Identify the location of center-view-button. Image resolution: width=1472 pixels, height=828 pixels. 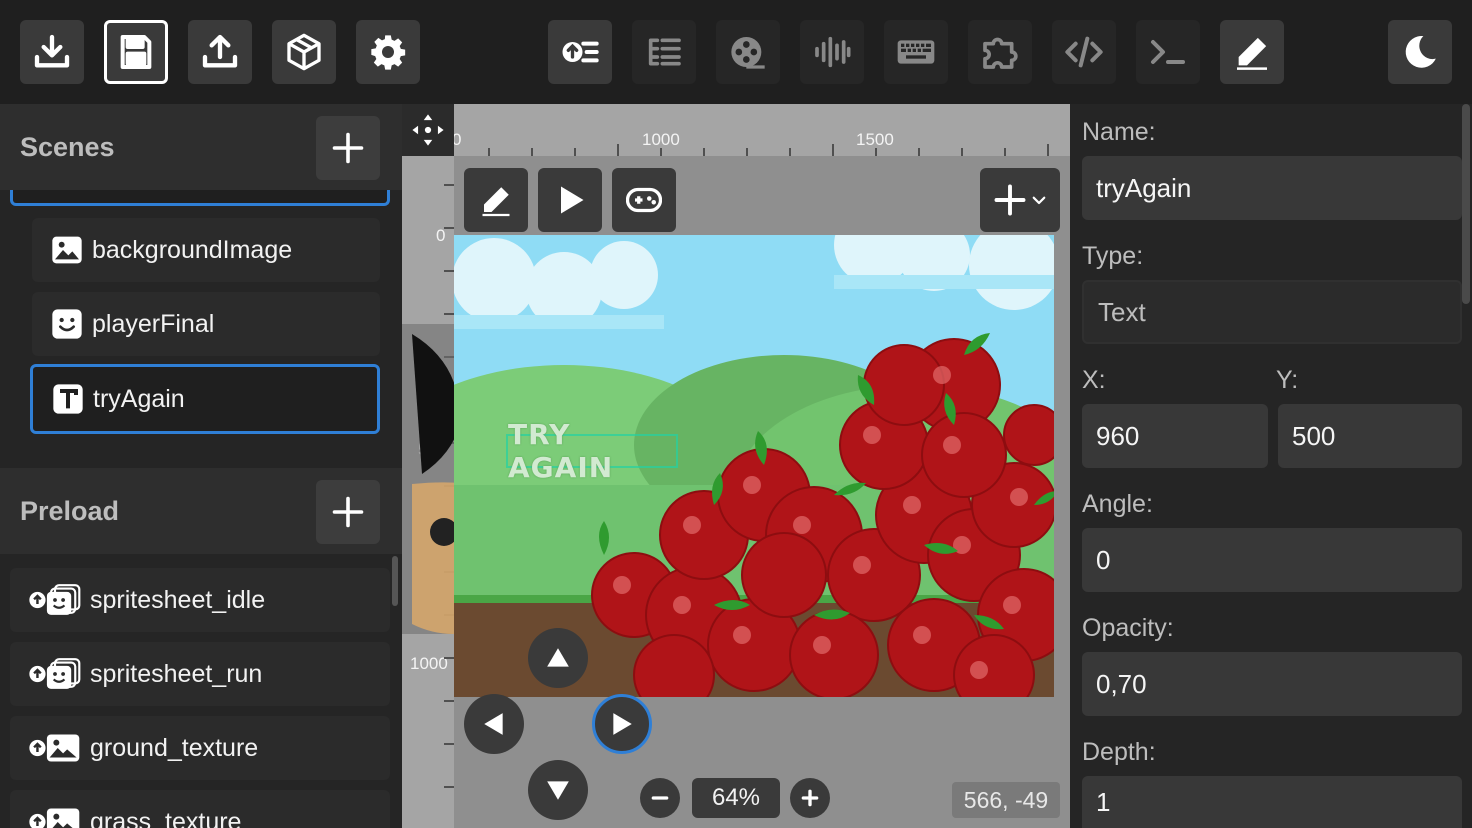
(428, 130).